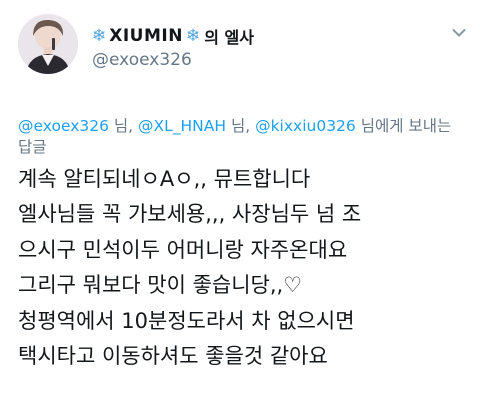  What do you see at coordinates (146, 36) in the screenshot?
I see `author-display-name: XIUMIN` at bounding box center [146, 36].